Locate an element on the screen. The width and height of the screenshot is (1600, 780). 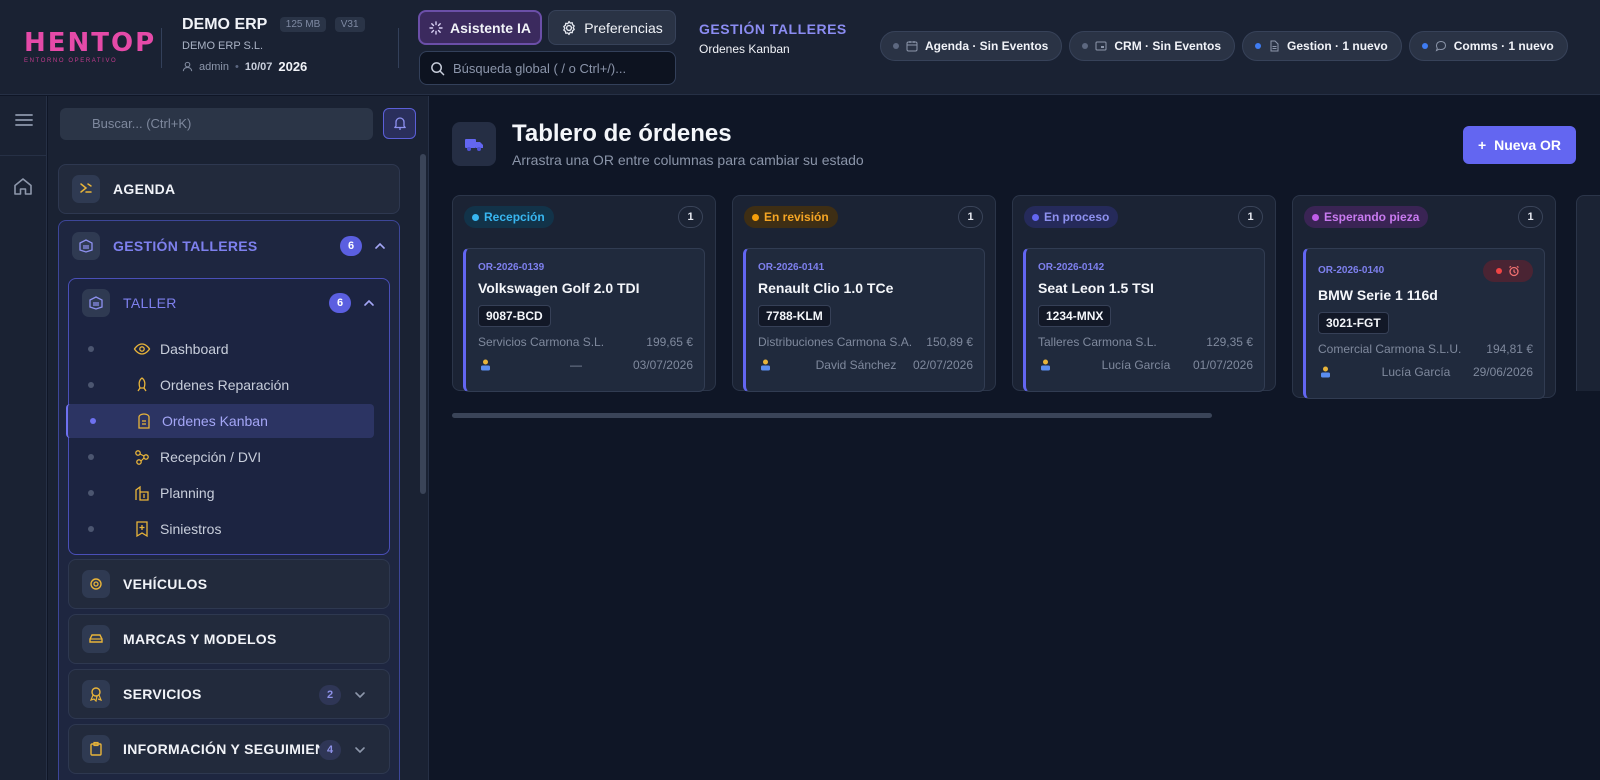
preferences-button: Preferencias is located at coordinates (612, 27).